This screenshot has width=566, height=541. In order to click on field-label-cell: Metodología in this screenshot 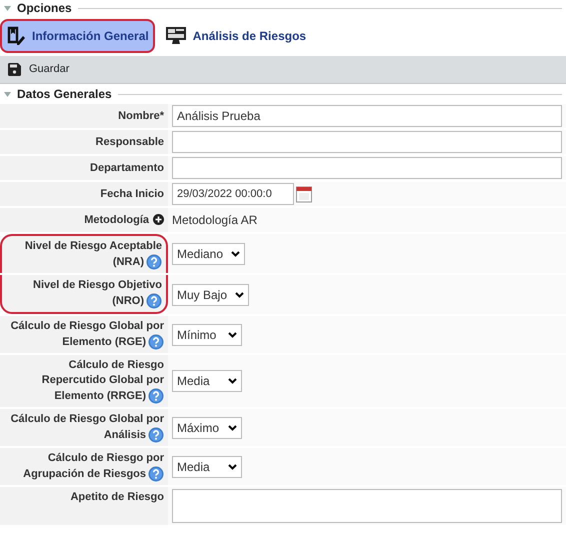, I will do `click(84, 220)`.